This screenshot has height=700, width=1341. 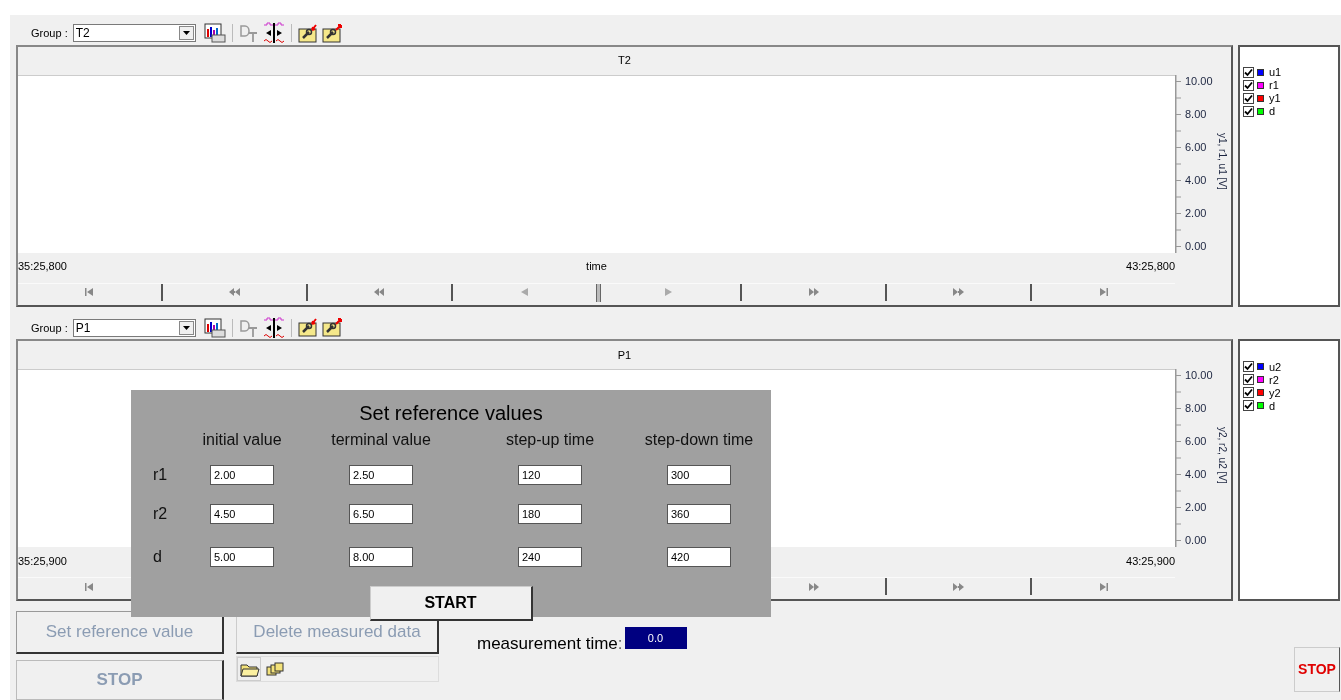 What do you see at coordinates (1275, 366) in the screenshot?
I see `legend-label: u2` at bounding box center [1275, 366].